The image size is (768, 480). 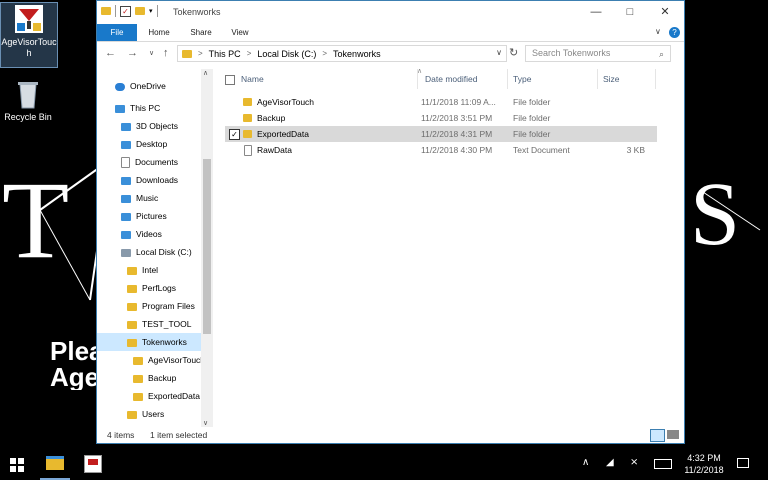 What do you see at coordinates (155, 126) in the screenshot?
I see `nav-item-3d-objects: 3D Objects` at bounding box center [155, 126].